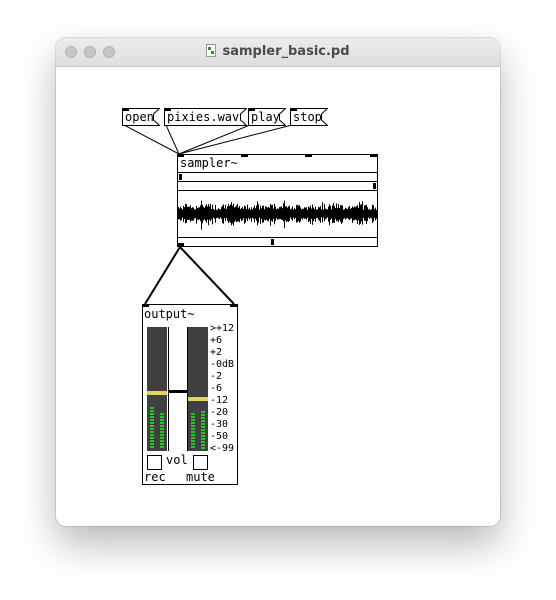 The image size is (556, 600). Describe the element at coordinates (155, 477) in the screenshot. I see `rec-label: rec` at that location.